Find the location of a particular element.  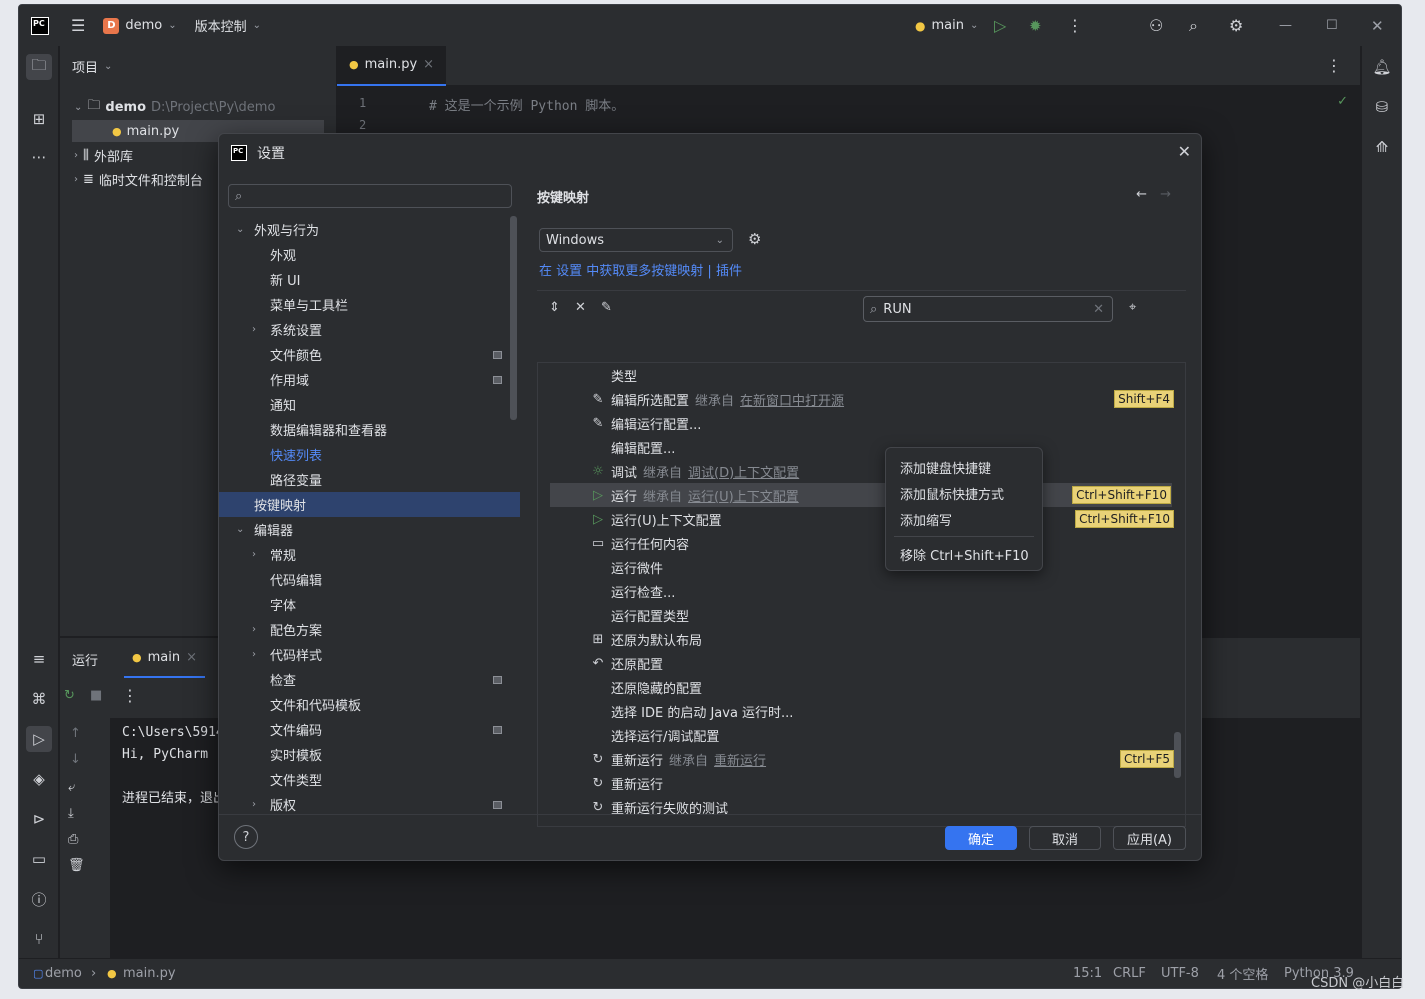

action-row: ▷ 运行(U)上下文配置 Ctrl+Shift+F10 is located at coordinates (861, 519).